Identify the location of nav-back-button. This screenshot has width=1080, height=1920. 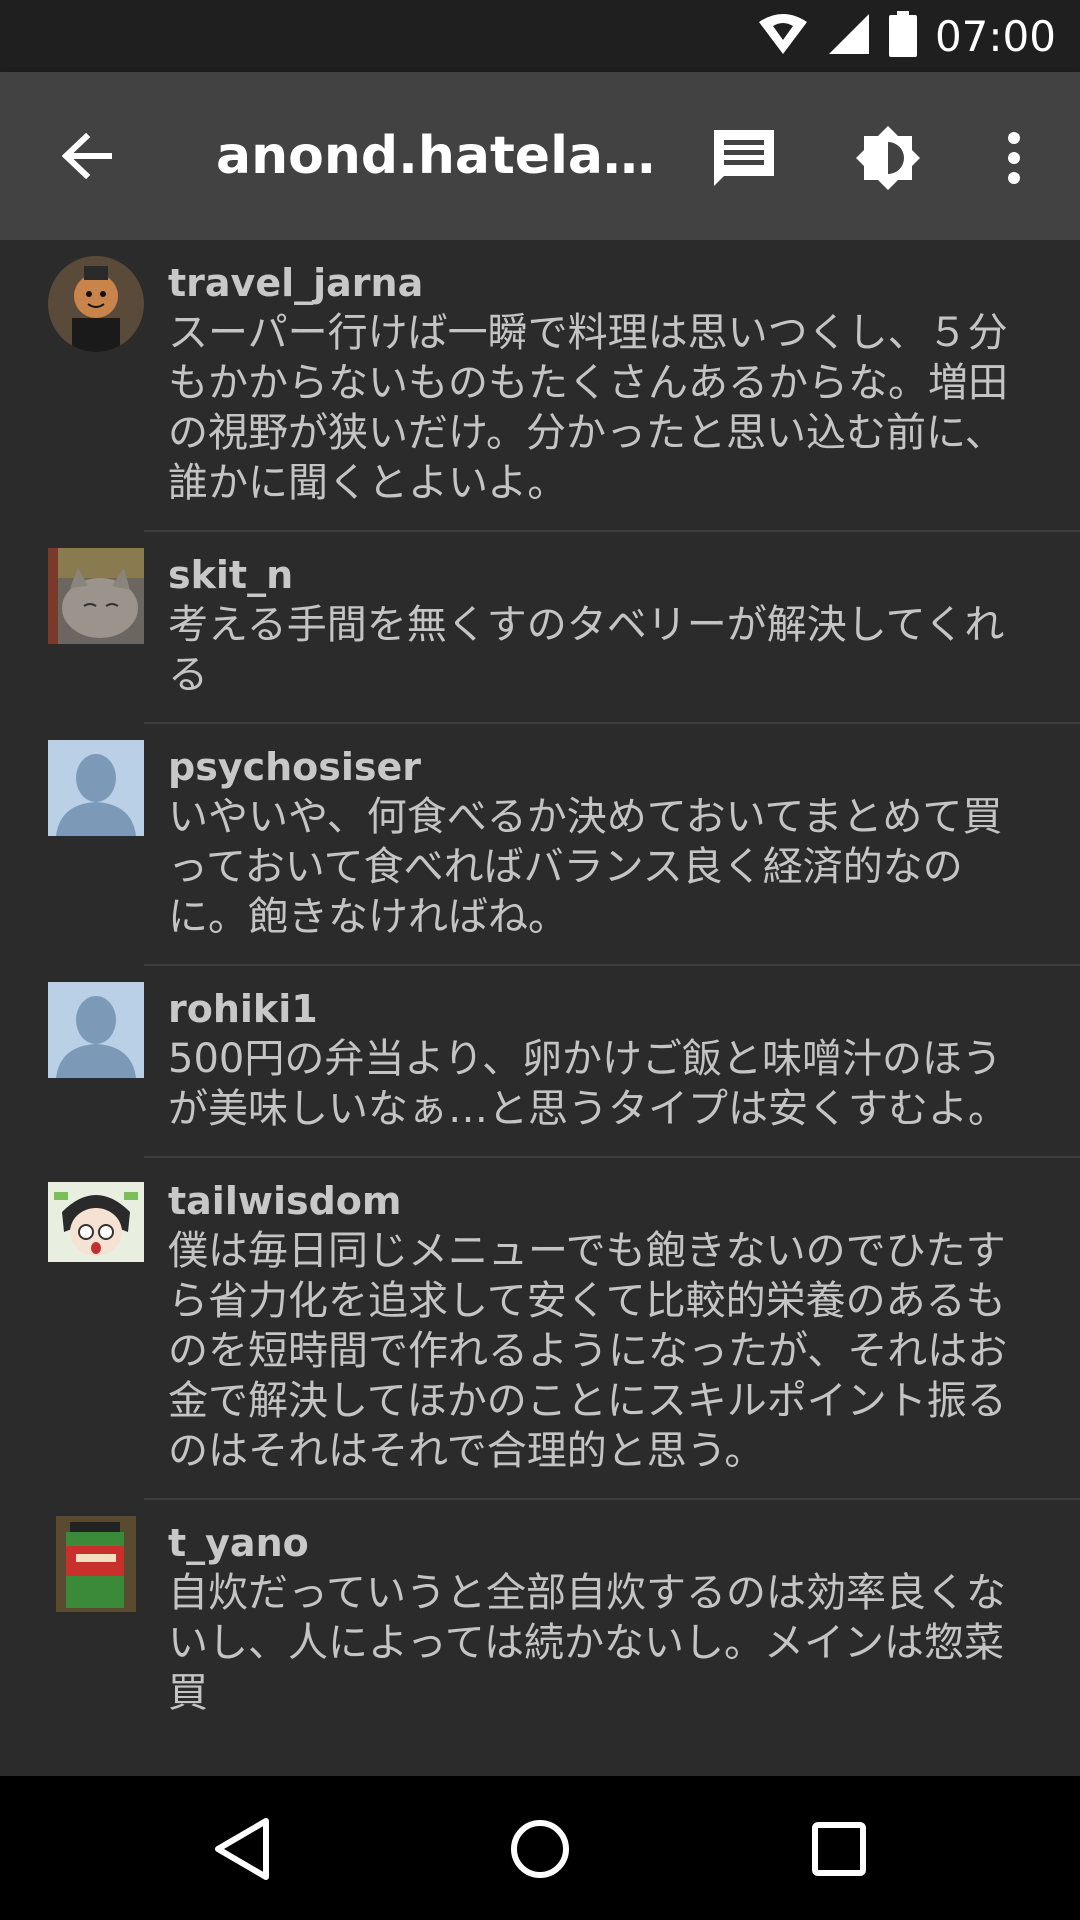
(242, 1851).